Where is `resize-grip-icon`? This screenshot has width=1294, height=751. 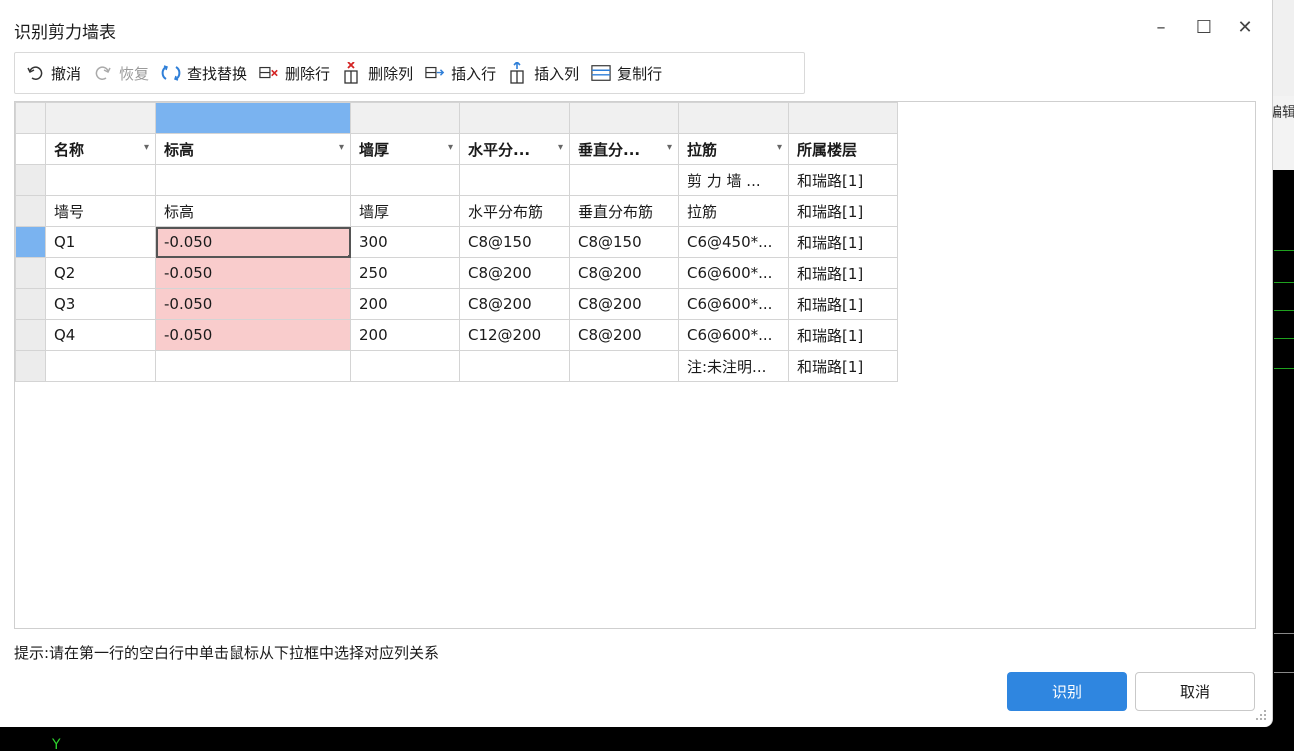
resize-grip-icon is located at coordinates (1262, 716).